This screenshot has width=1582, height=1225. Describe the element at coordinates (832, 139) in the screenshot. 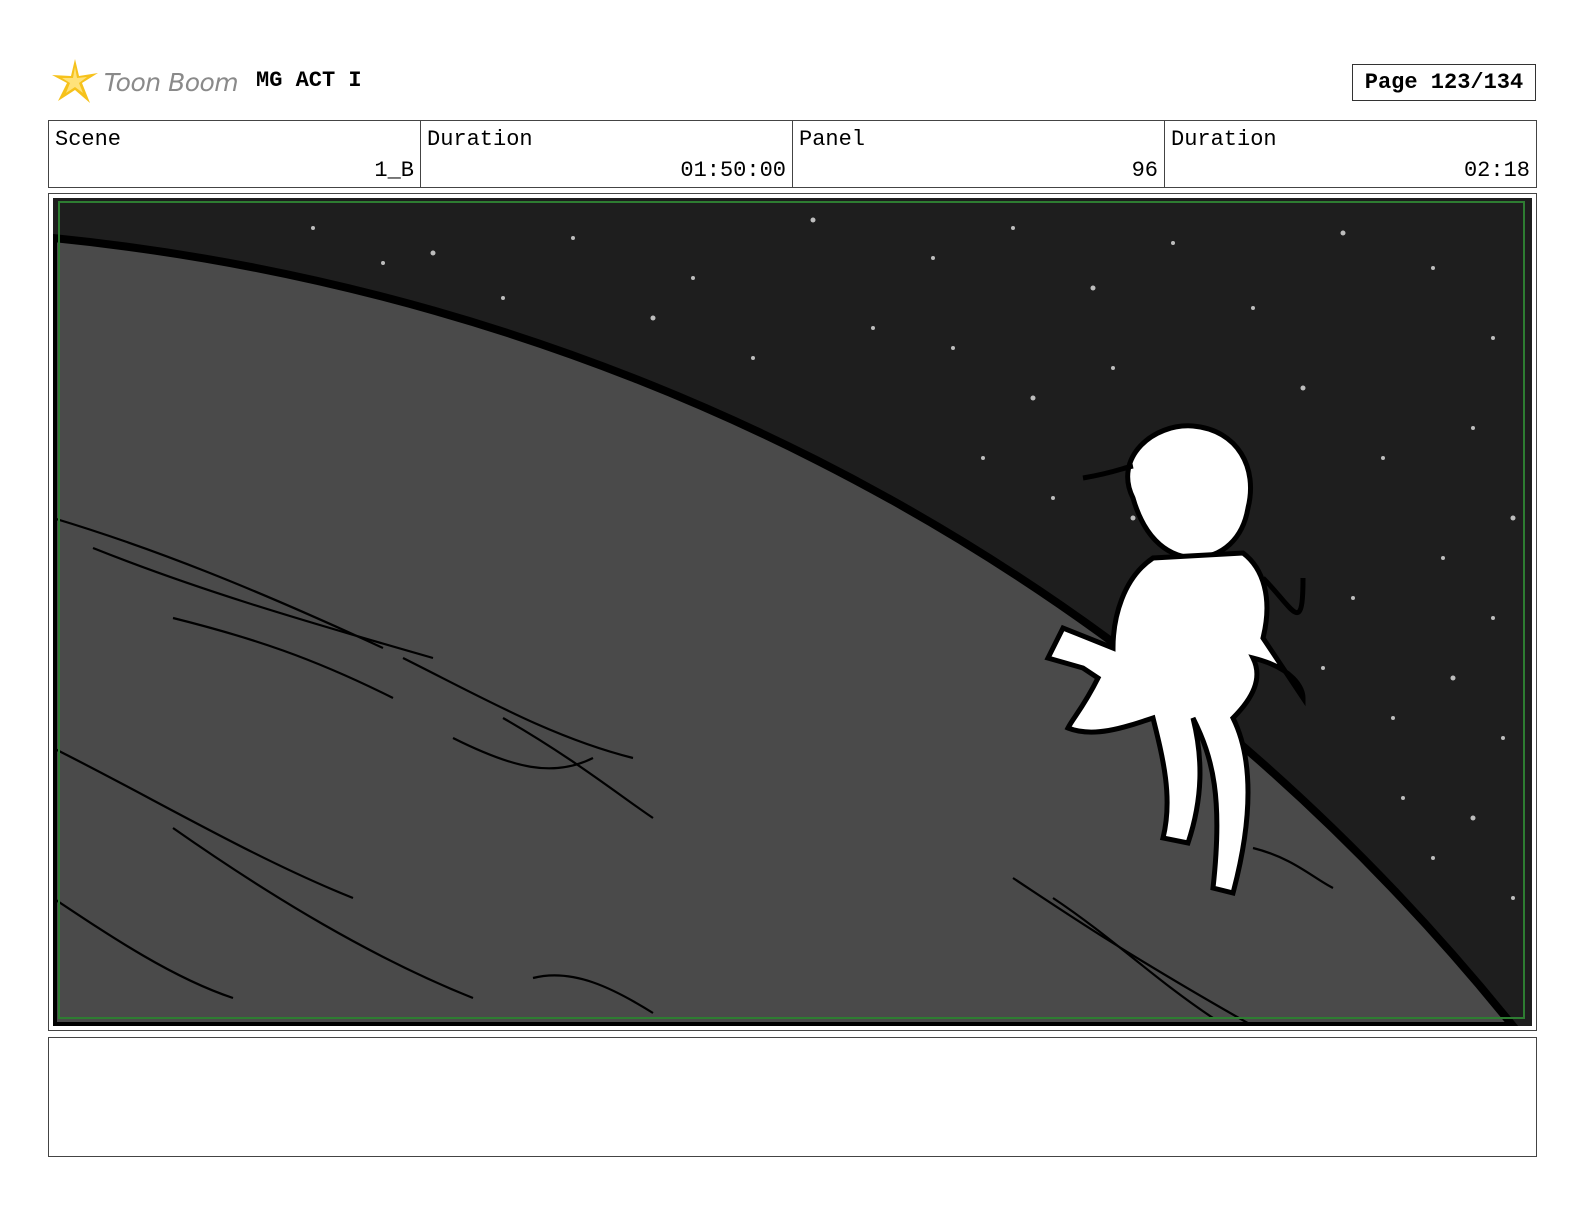

I see `panel-label: Panel` at that location.